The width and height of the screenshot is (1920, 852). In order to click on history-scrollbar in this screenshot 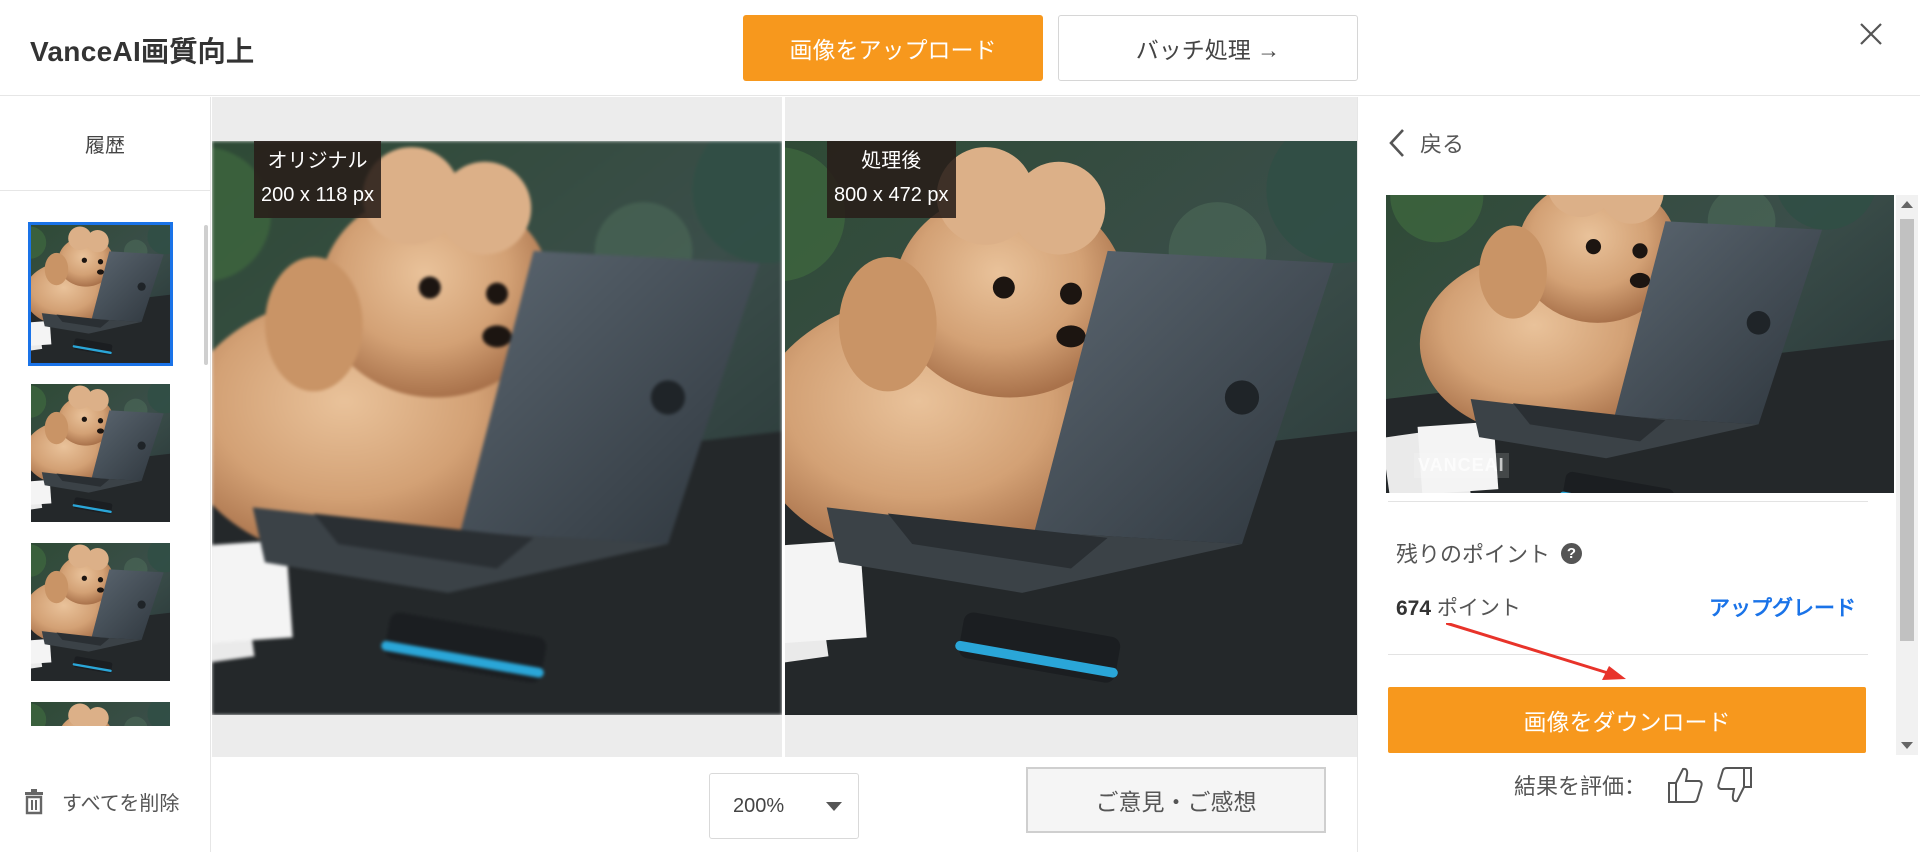, I will do `click(206, 295)`.